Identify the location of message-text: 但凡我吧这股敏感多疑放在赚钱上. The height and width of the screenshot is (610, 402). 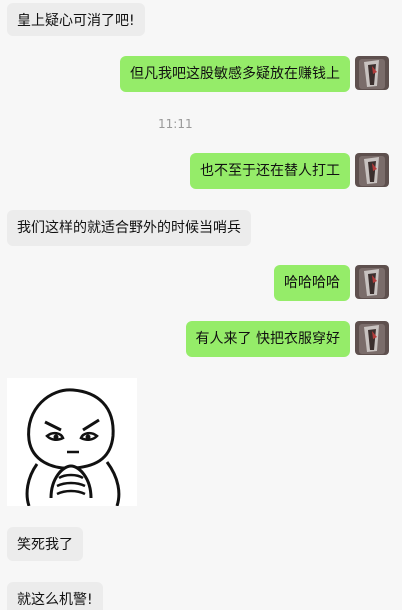
(235, 74).